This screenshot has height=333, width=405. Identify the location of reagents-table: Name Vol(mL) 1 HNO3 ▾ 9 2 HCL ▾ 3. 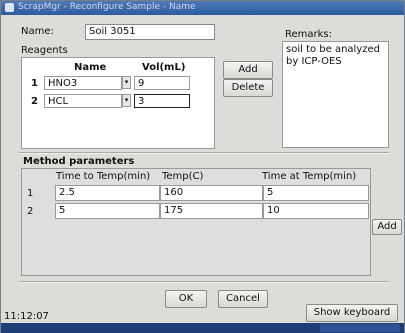
(118, 103).